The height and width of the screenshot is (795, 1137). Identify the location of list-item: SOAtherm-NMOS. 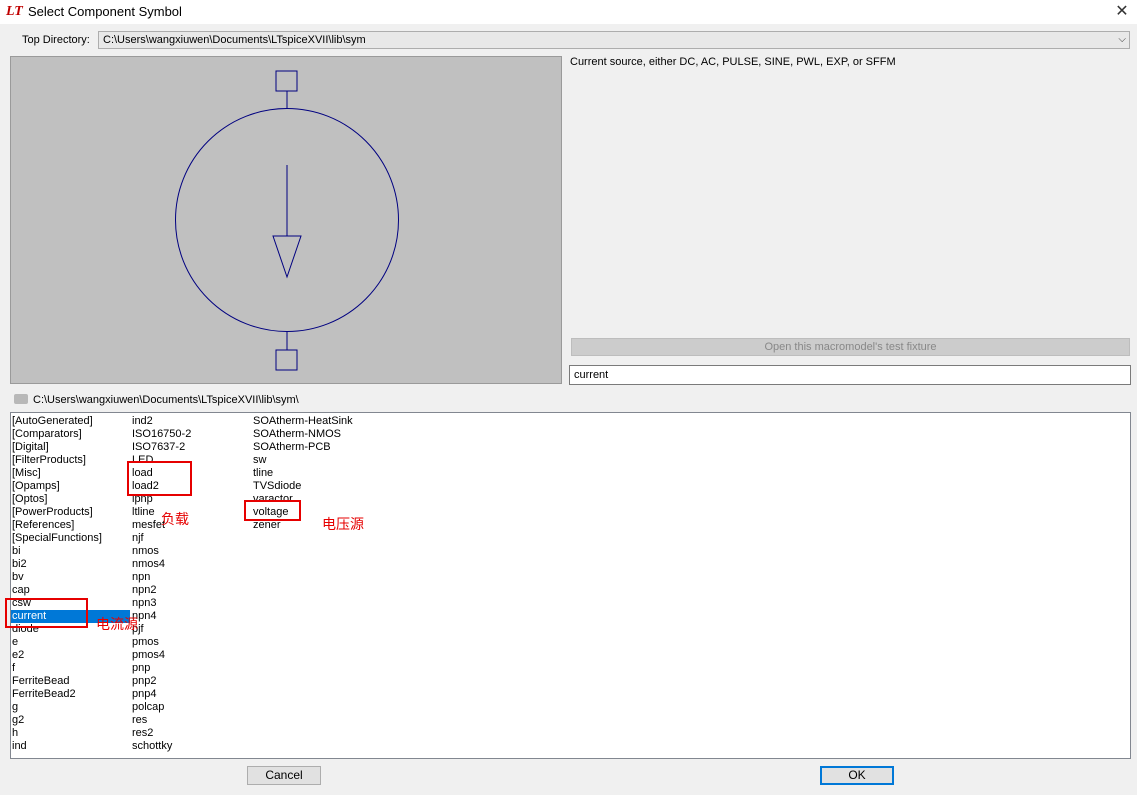
(302, 434).